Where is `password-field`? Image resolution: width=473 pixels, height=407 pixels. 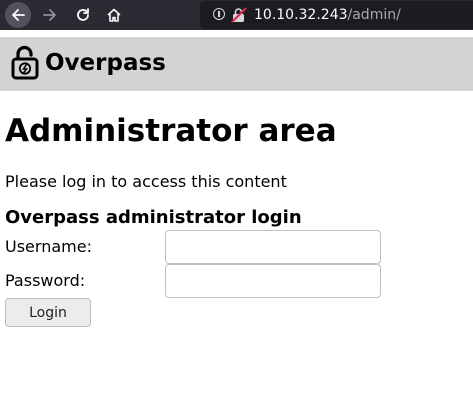
password-field is located at coordinates (273, 281).